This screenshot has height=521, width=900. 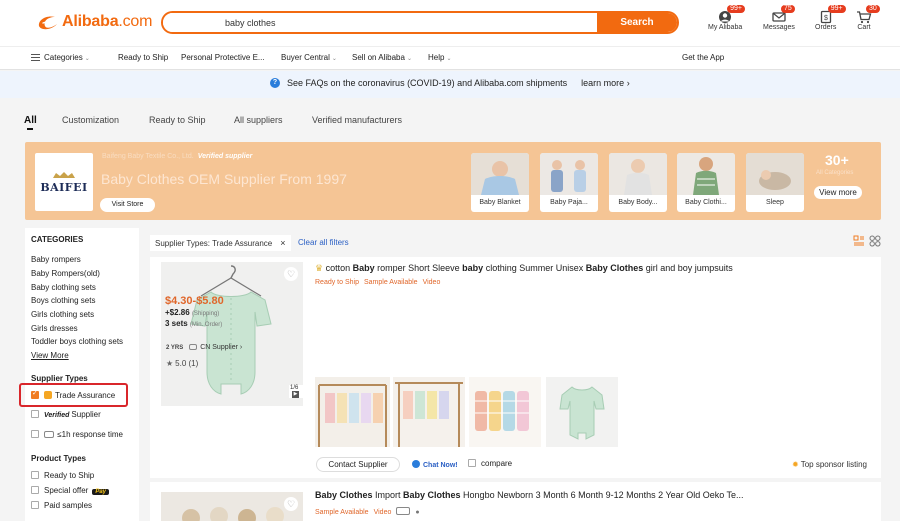 What do you see at coordinates (77, 341) in the screenshot?
I see `category-link: Toddler boys clothing sets` at bounding box center [77, 341].